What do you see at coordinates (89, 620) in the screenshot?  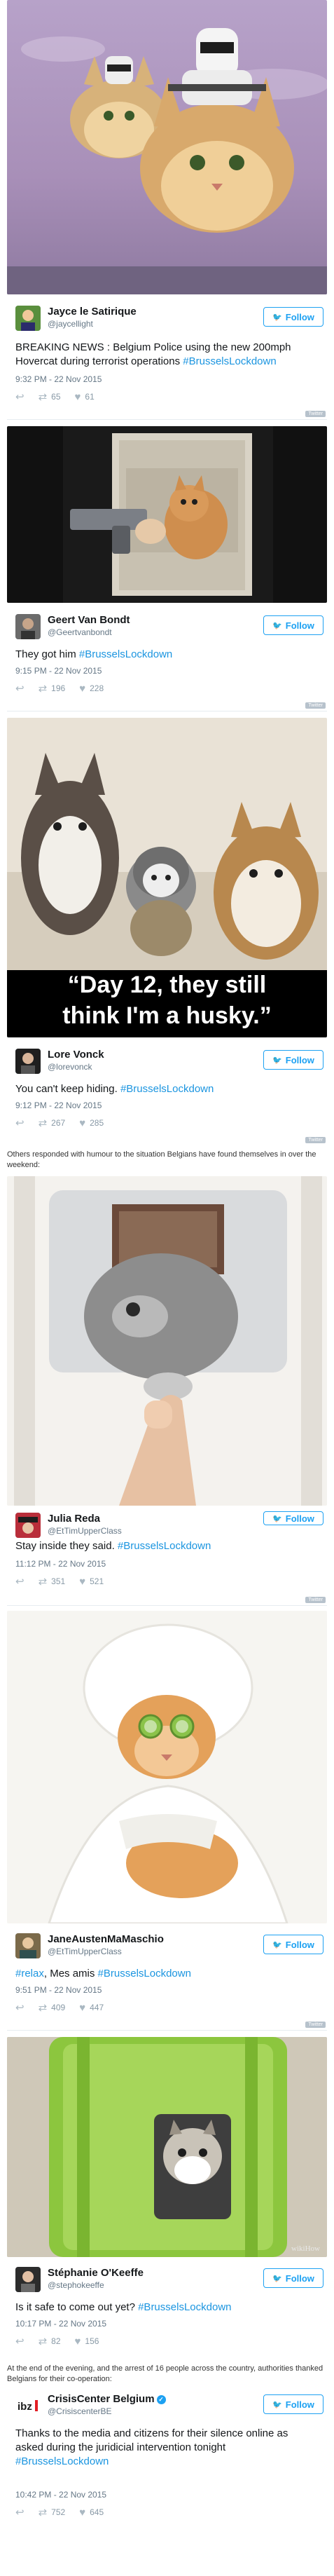 I see `display-name: Geert Van Bondt` at bounding box center [89, 620].